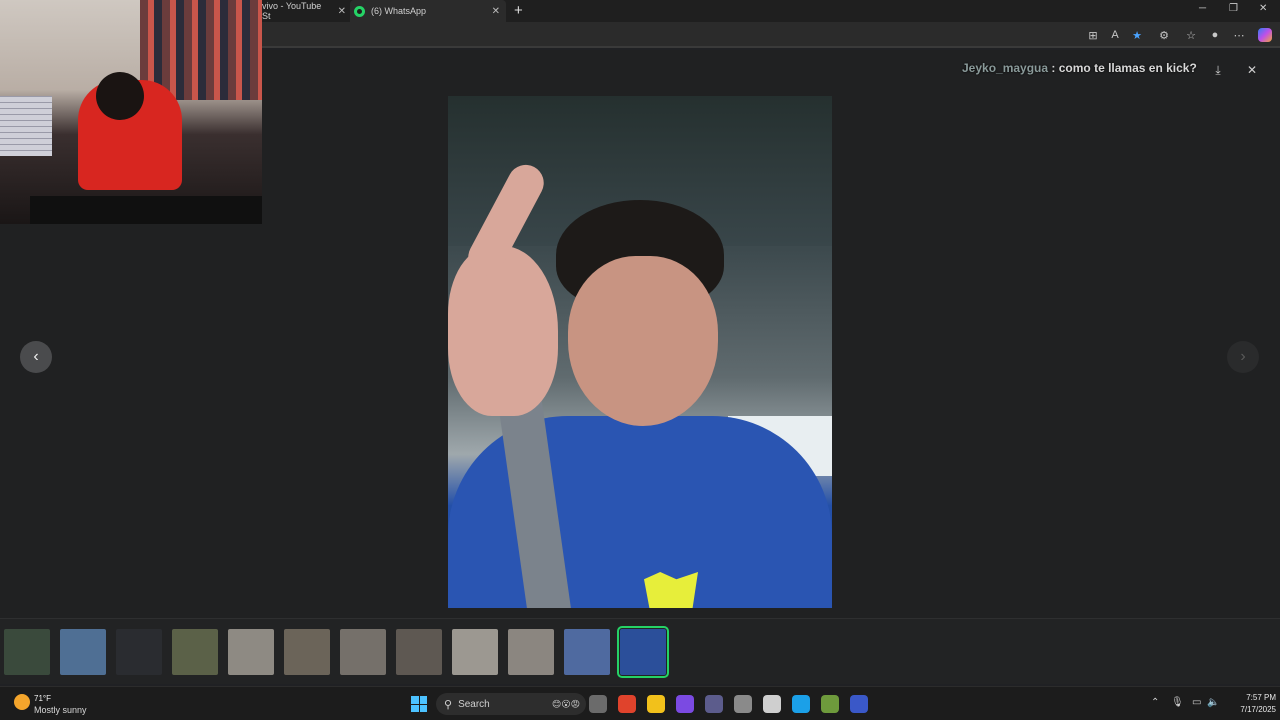 The width and height of the screenshot is (1280, 720). What do you see at coordinates (1265, 35) in the screenshot?
I see `copilot-icon` at bounding box center [1265, 35].